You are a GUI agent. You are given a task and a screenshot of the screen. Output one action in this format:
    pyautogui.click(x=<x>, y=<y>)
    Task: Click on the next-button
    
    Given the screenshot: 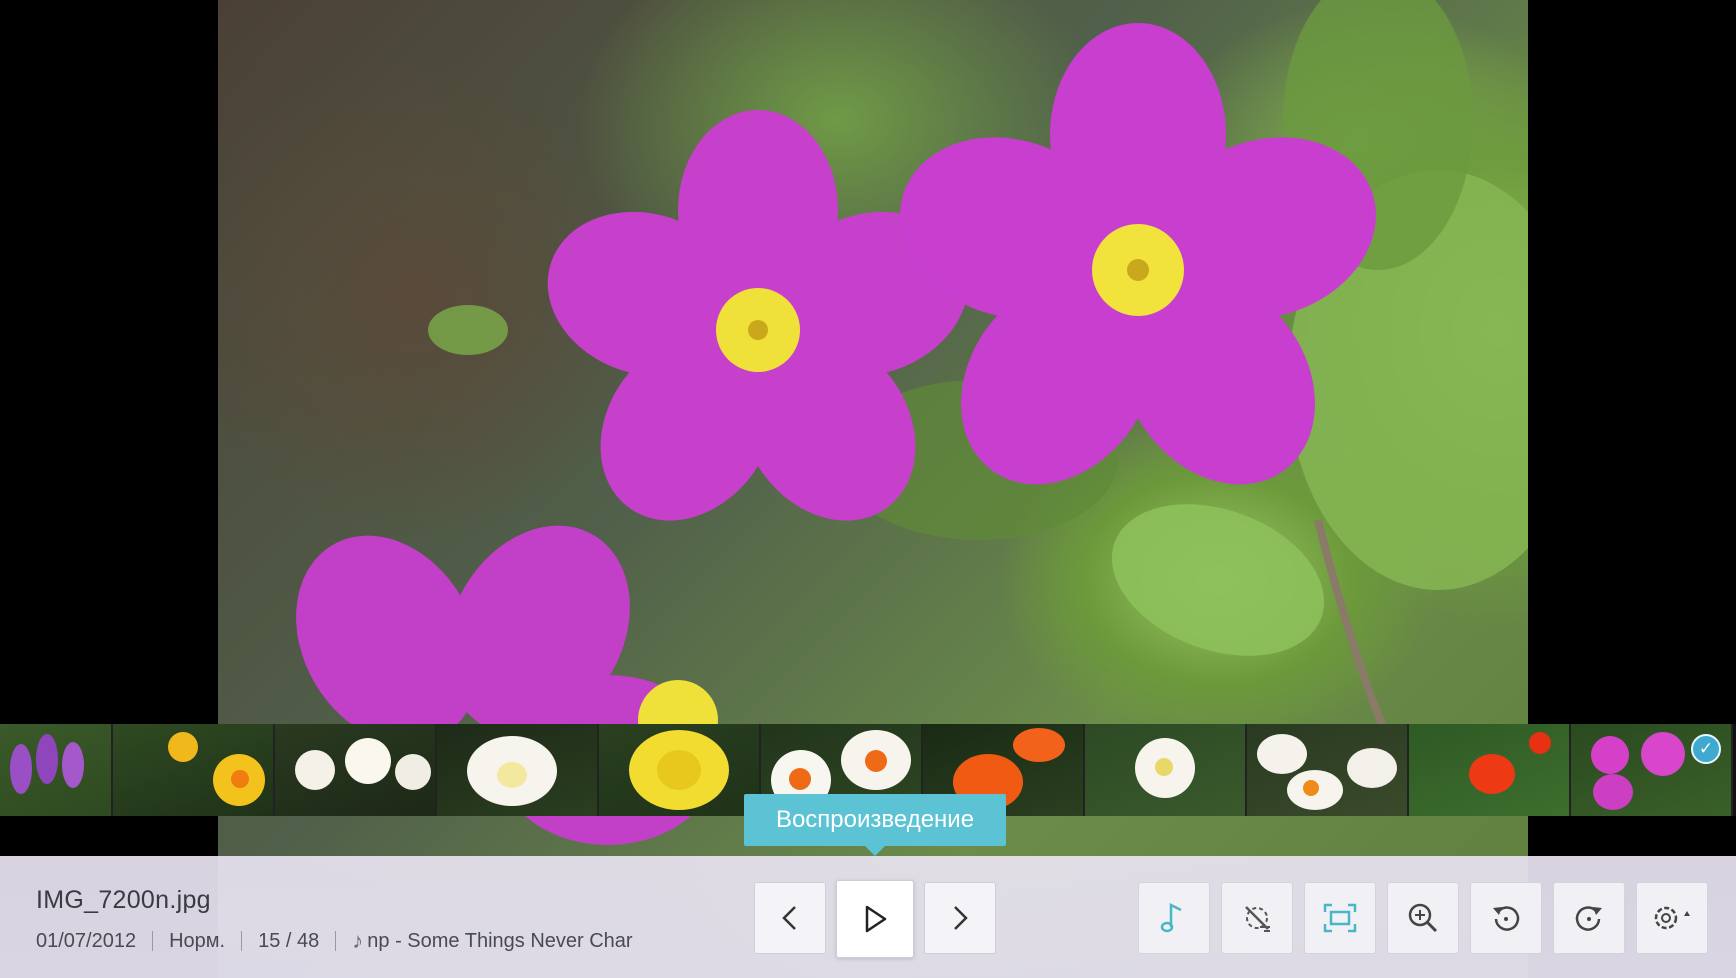 What is the action you would take?
    pyautogui.click(x=960, y=918)
    